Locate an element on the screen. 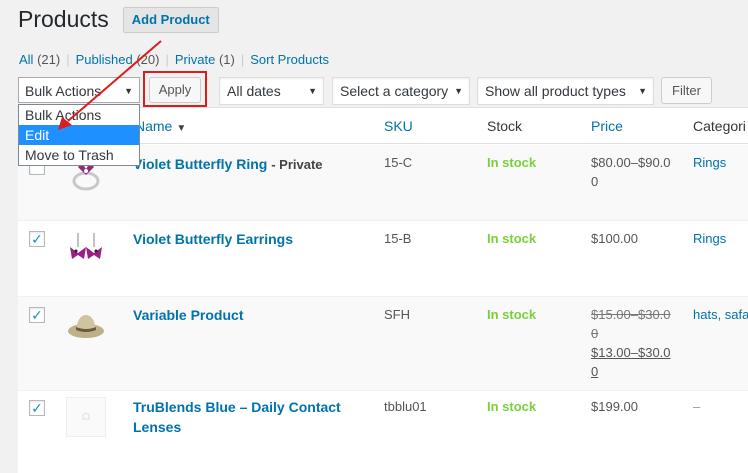 The height and width of the screenshot is (473, 748). product-name-link: Violet Butterfly Ring - Private is located at coordinates (248, 164).